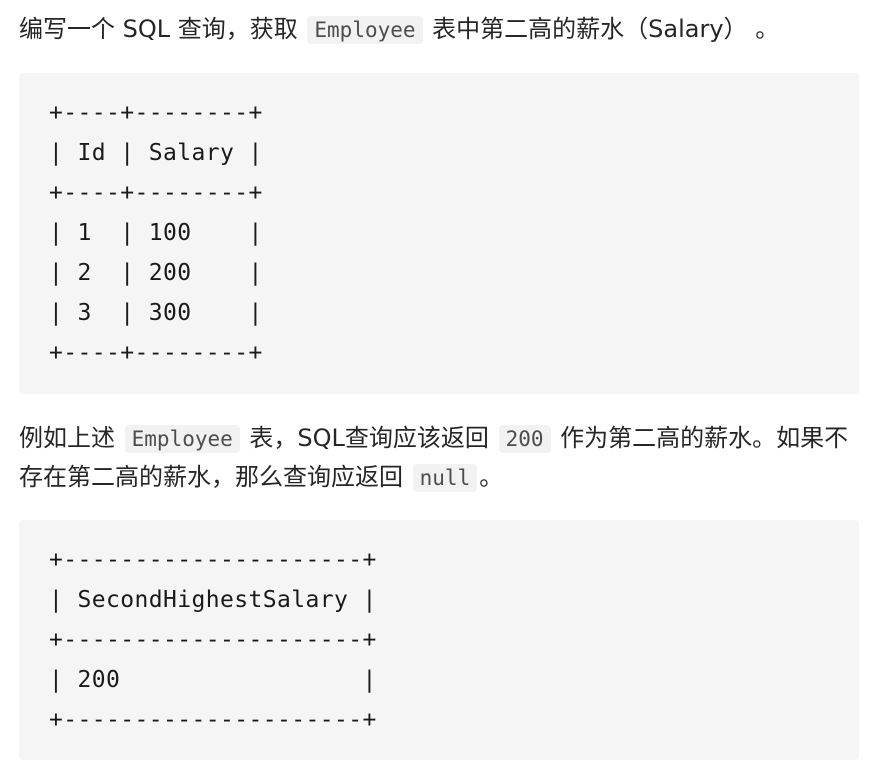 The image size is (883, 777). Describe the element at coordinates (156, 153) in the screenshot. I see `table-line: | Id | Salary |` at that location.